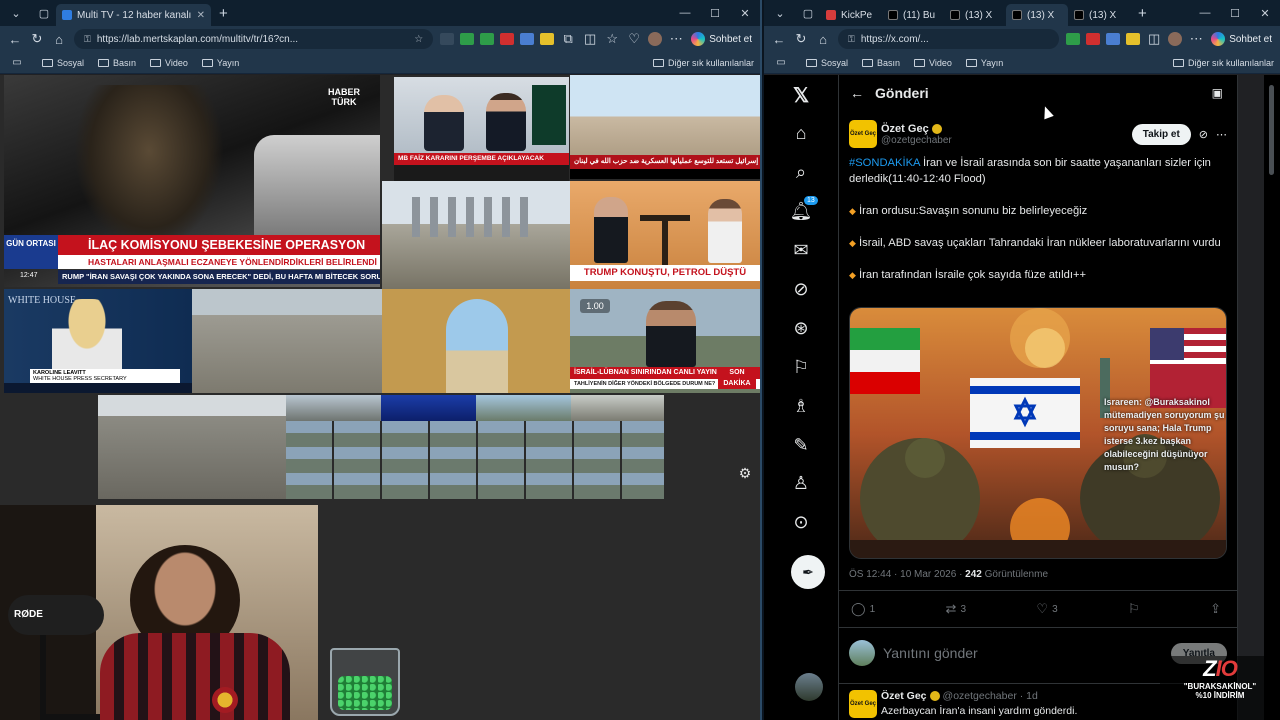 This screenshot has height=720, width=1280. What do you see at coordinates (568, 39) in the screenshot?
I see `extensions-puzzle-icon: ⧉` at bounding box center [568, 39].